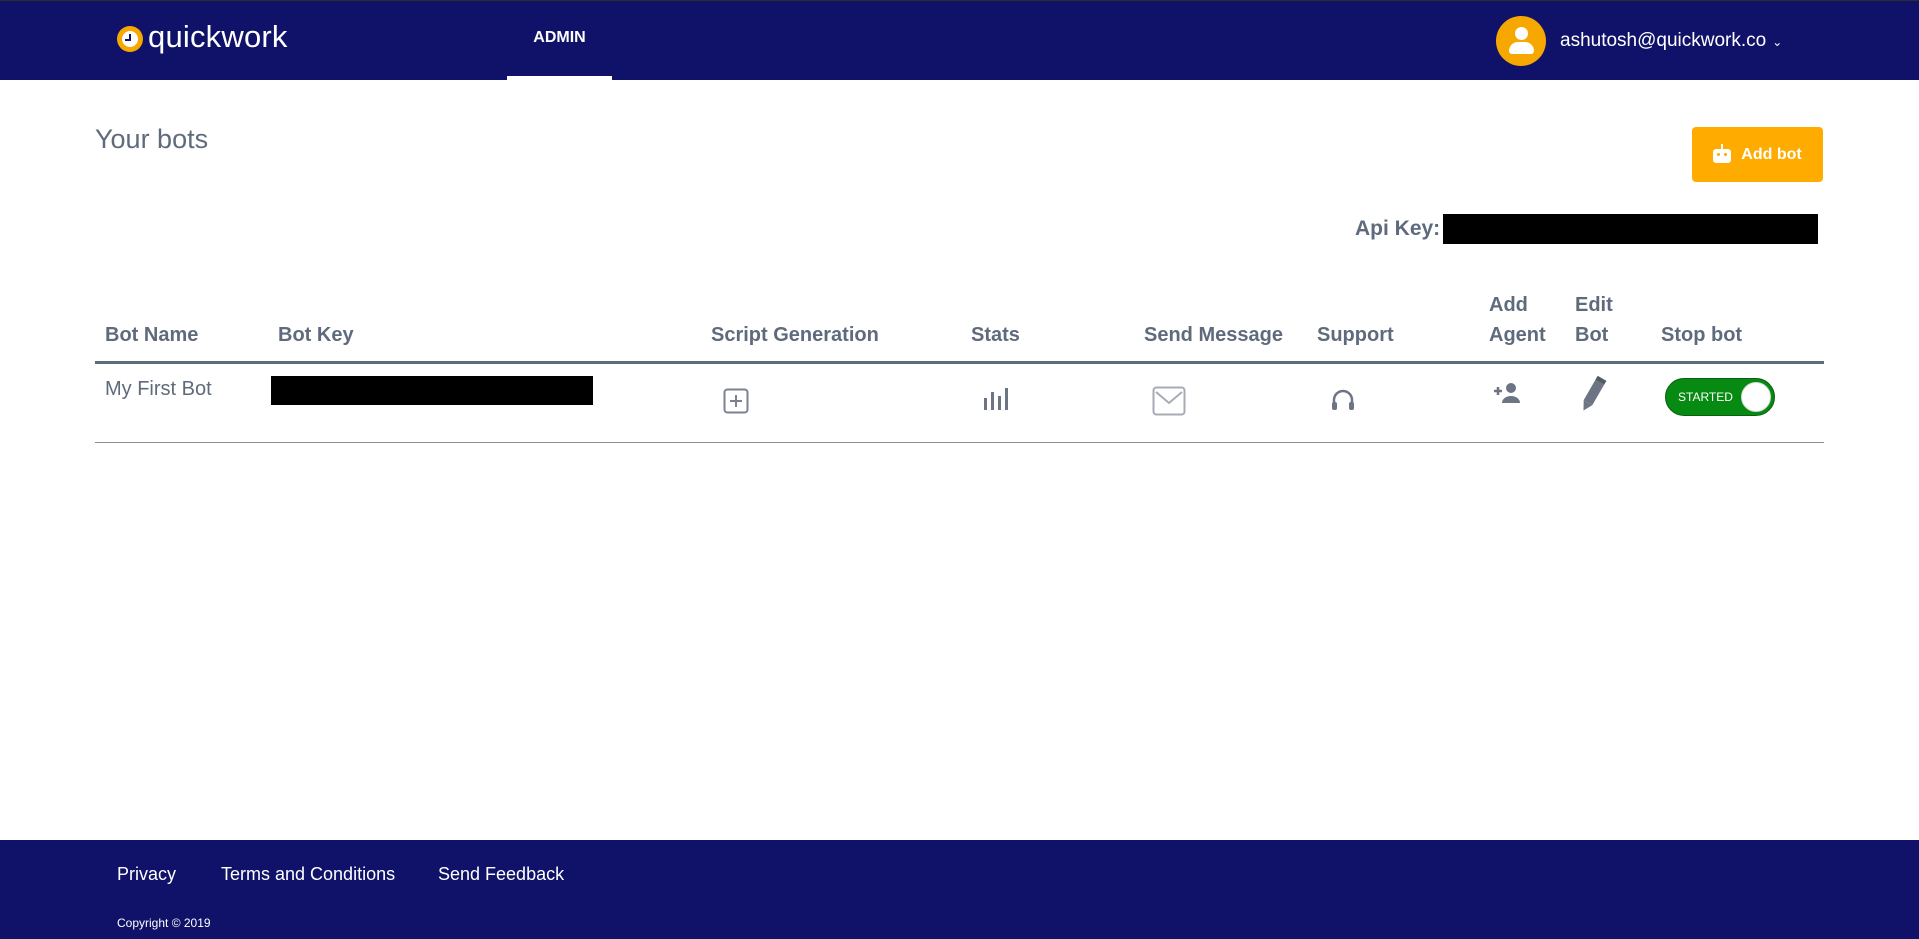  I want to click on bot-key-redacted, so click(432, 390).